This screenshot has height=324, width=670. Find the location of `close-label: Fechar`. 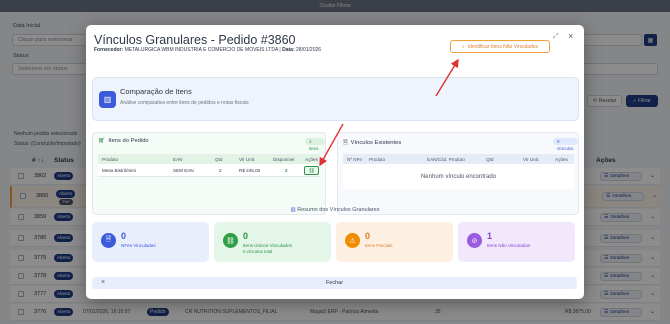

close-label: Fechar is located at coordinates (334, 283).